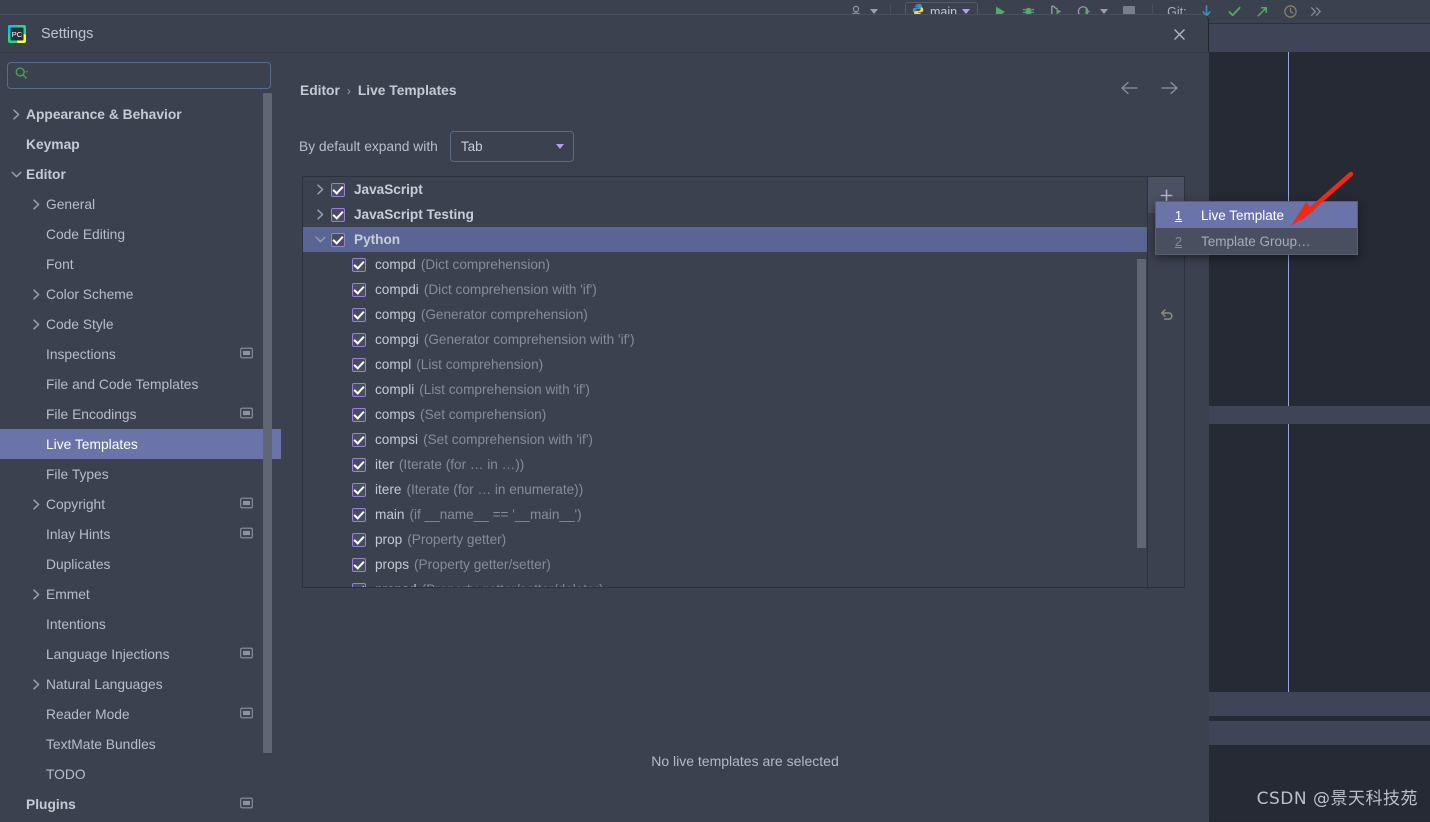  Describe the element at coordinates (140, 474) in the screenshot. I see `sidebar-item-file-types: File Types` at that location.